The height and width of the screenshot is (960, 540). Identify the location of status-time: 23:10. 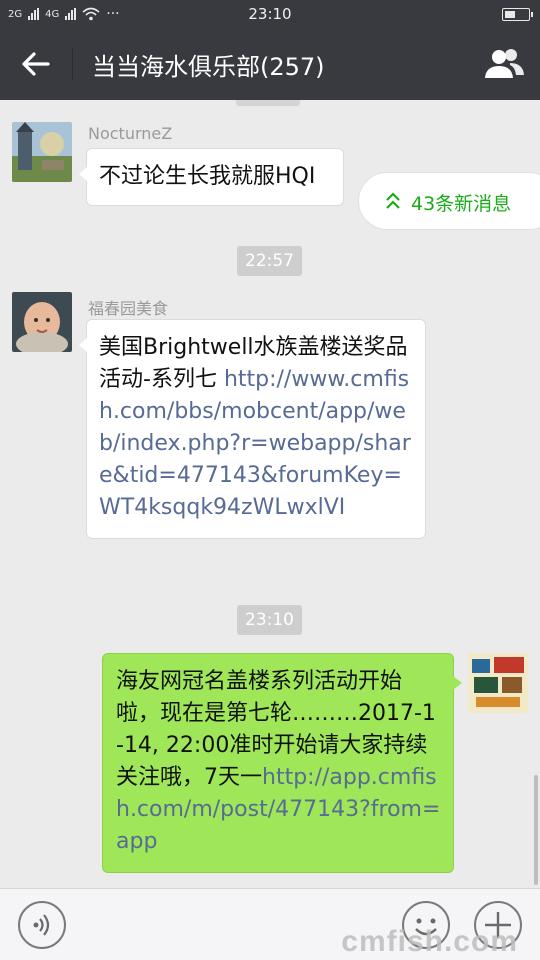
(270, 14).